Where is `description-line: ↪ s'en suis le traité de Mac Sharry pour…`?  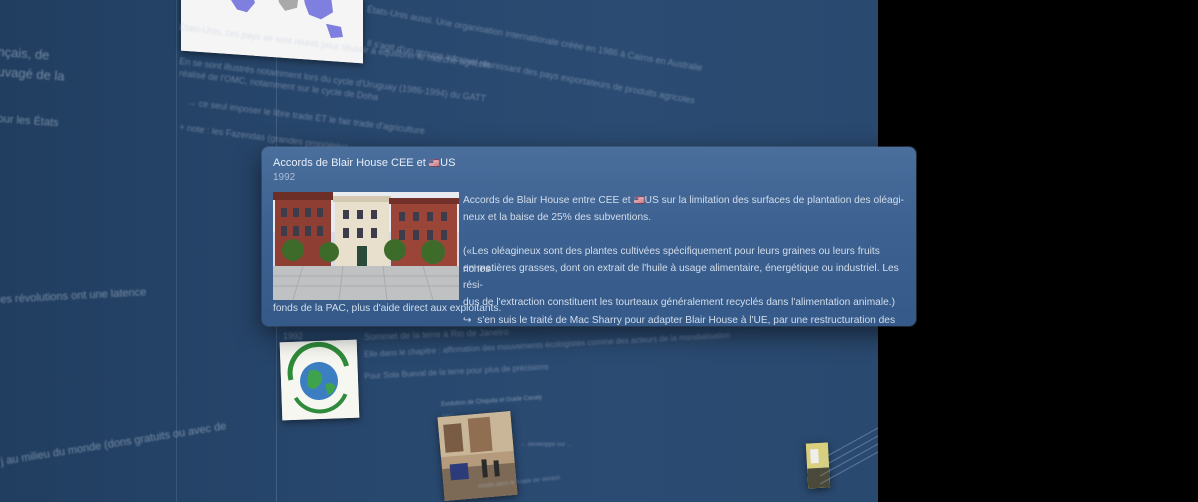
description-line: ↪ s'en suis le traité de Mac Sharry pour… is located at coordinates (686, 320).